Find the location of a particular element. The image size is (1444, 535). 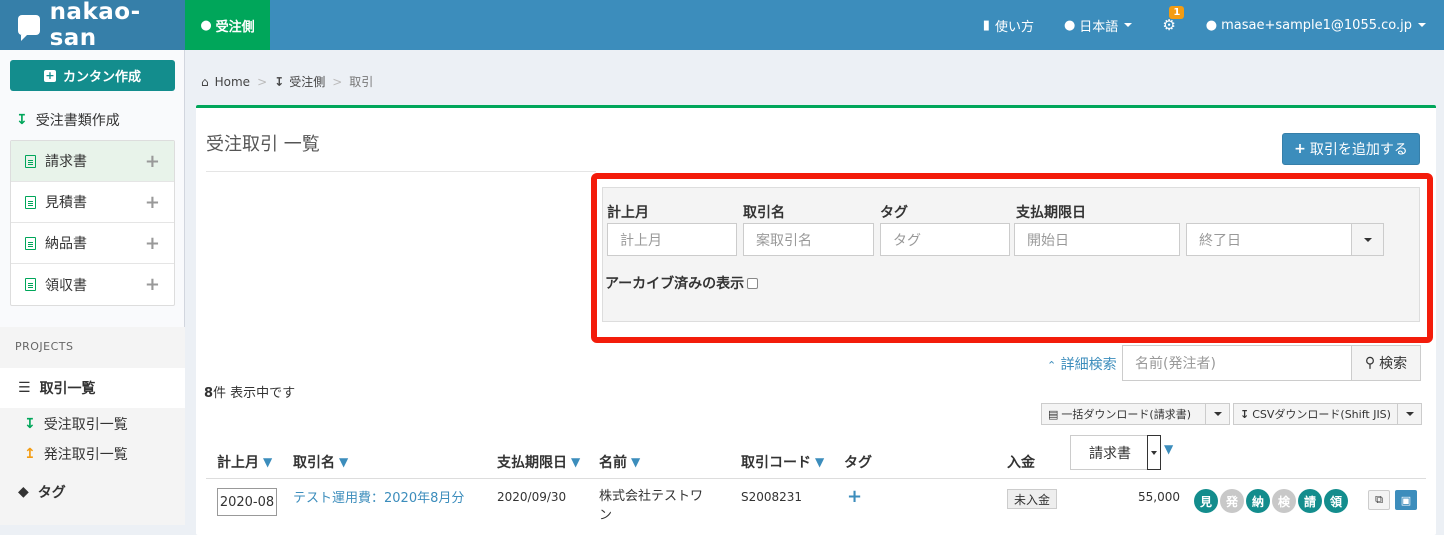

csv-download-dropdown is located at coordinates (1409, 414).